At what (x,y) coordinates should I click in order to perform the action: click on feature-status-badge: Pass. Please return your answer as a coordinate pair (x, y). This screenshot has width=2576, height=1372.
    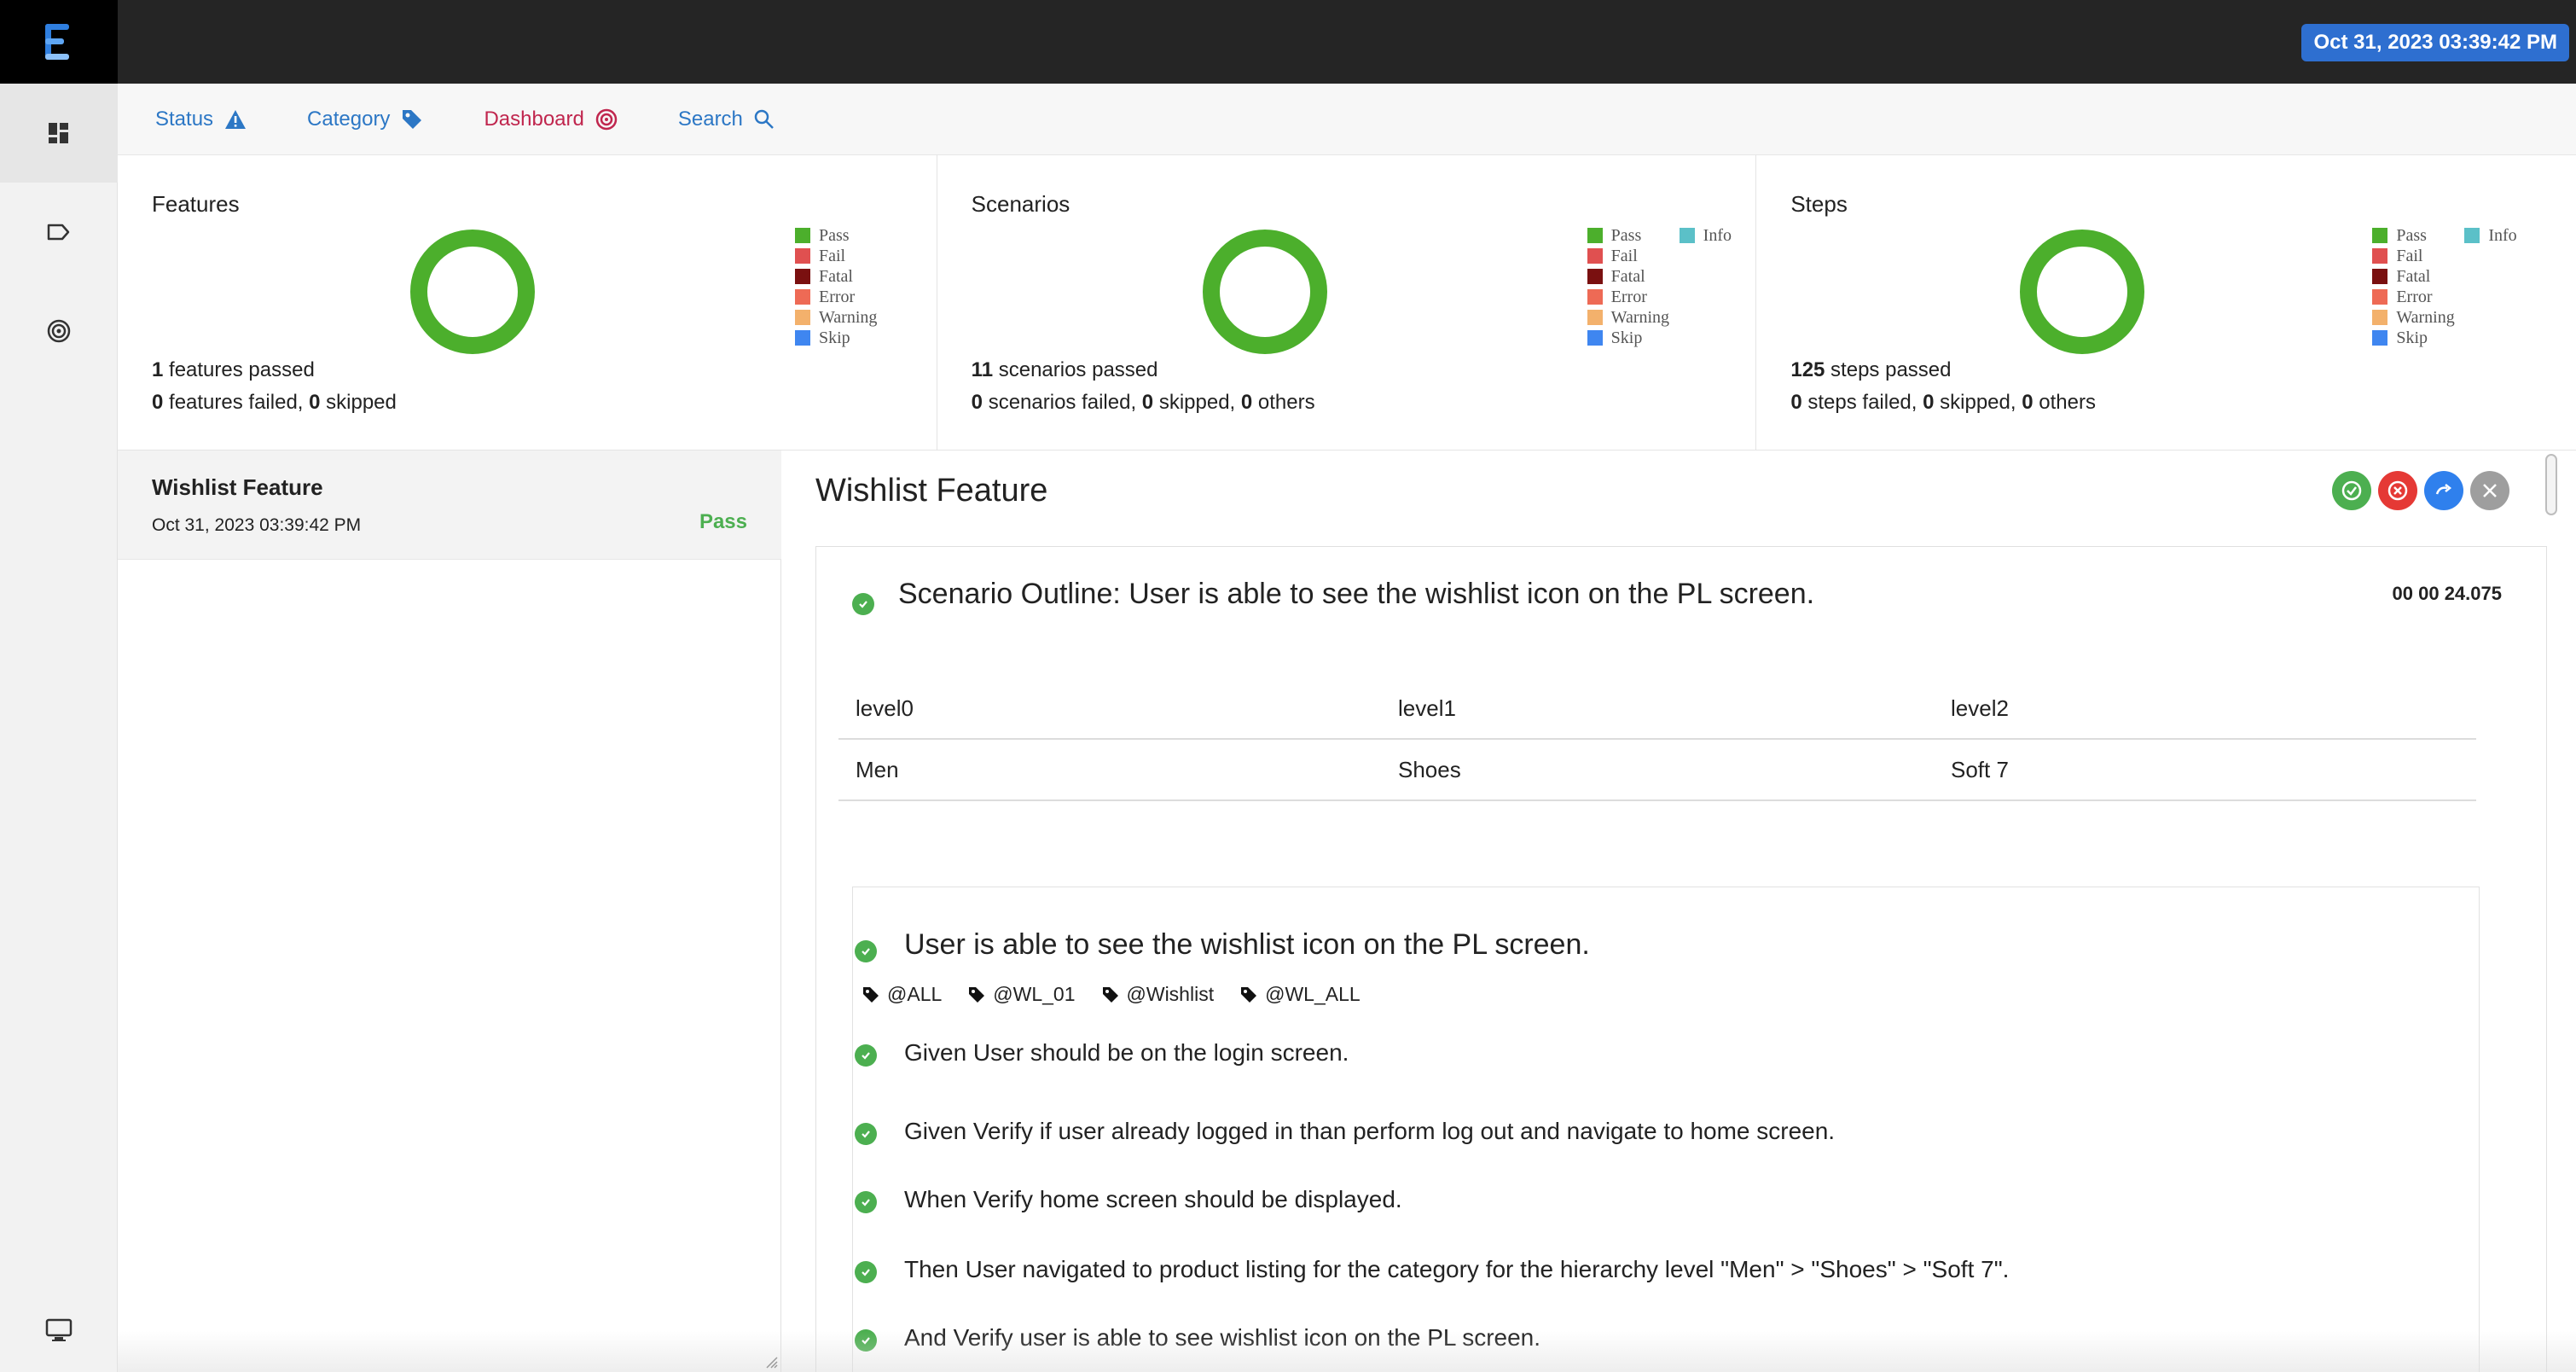
    Looking at the image, I should click on (723, 521).